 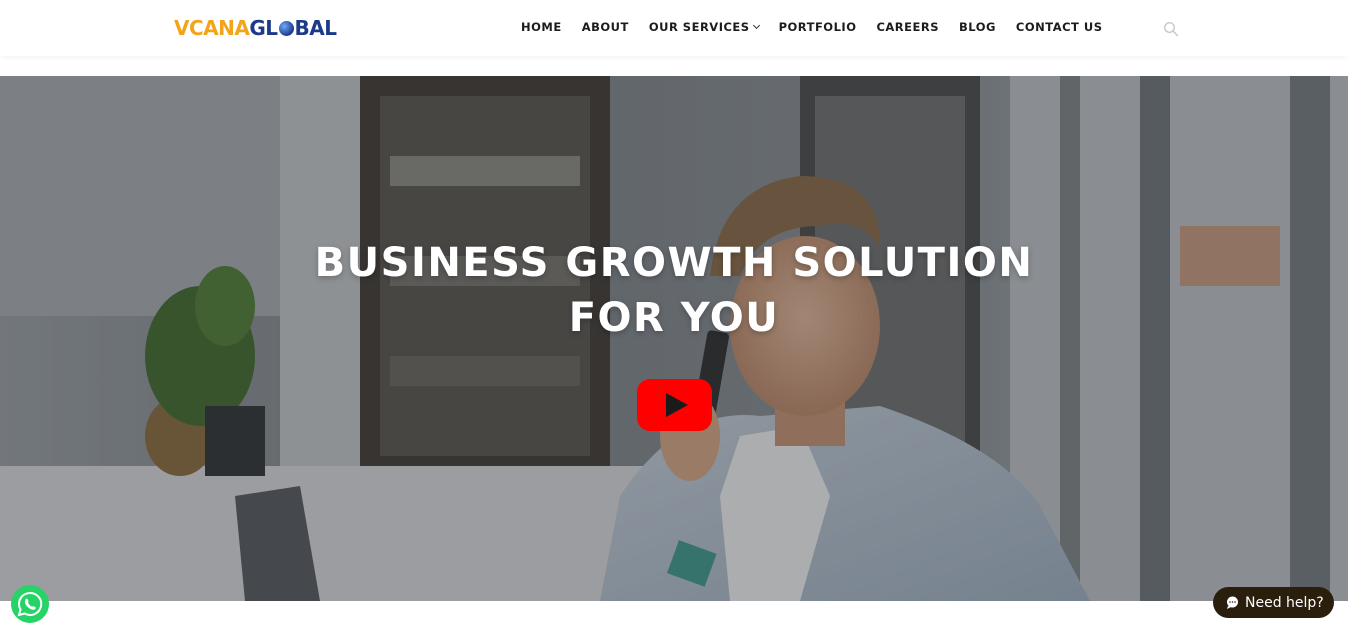 I want to click on whatsapp-icon, so click(x=30, y=604).